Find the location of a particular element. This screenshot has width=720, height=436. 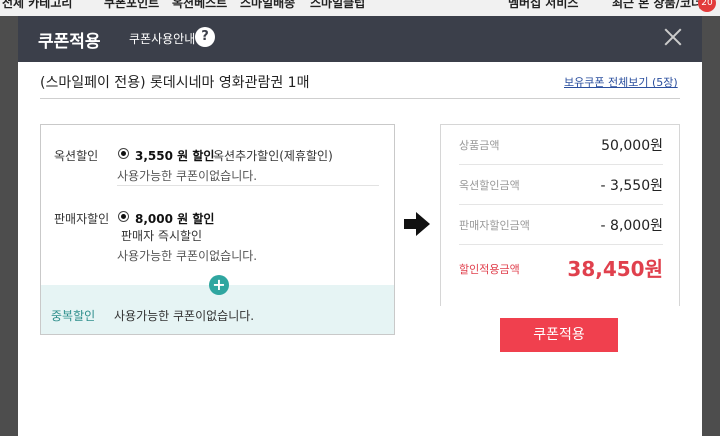

final-amount-label: 할인적용금액 is located at coordinates (489, 269).